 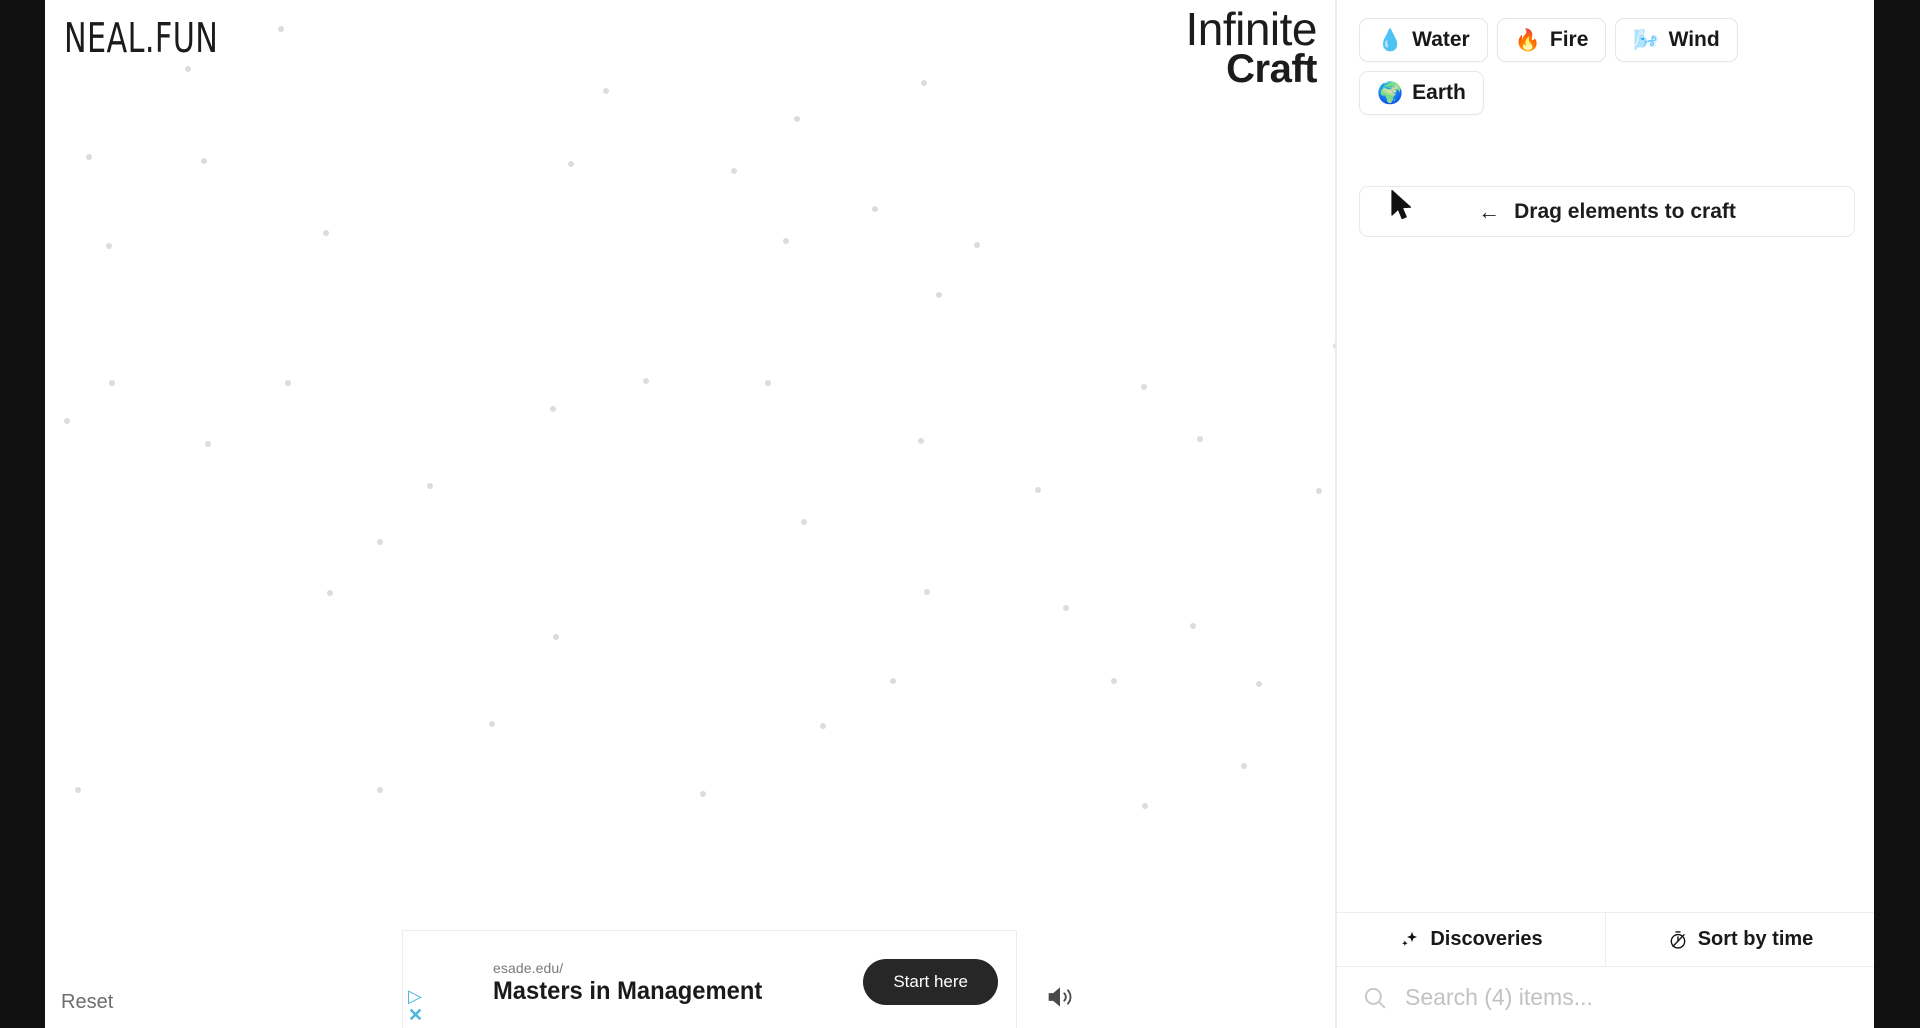 I want to click on water-drop-icon: 💧, so click(x=1390, y=40).